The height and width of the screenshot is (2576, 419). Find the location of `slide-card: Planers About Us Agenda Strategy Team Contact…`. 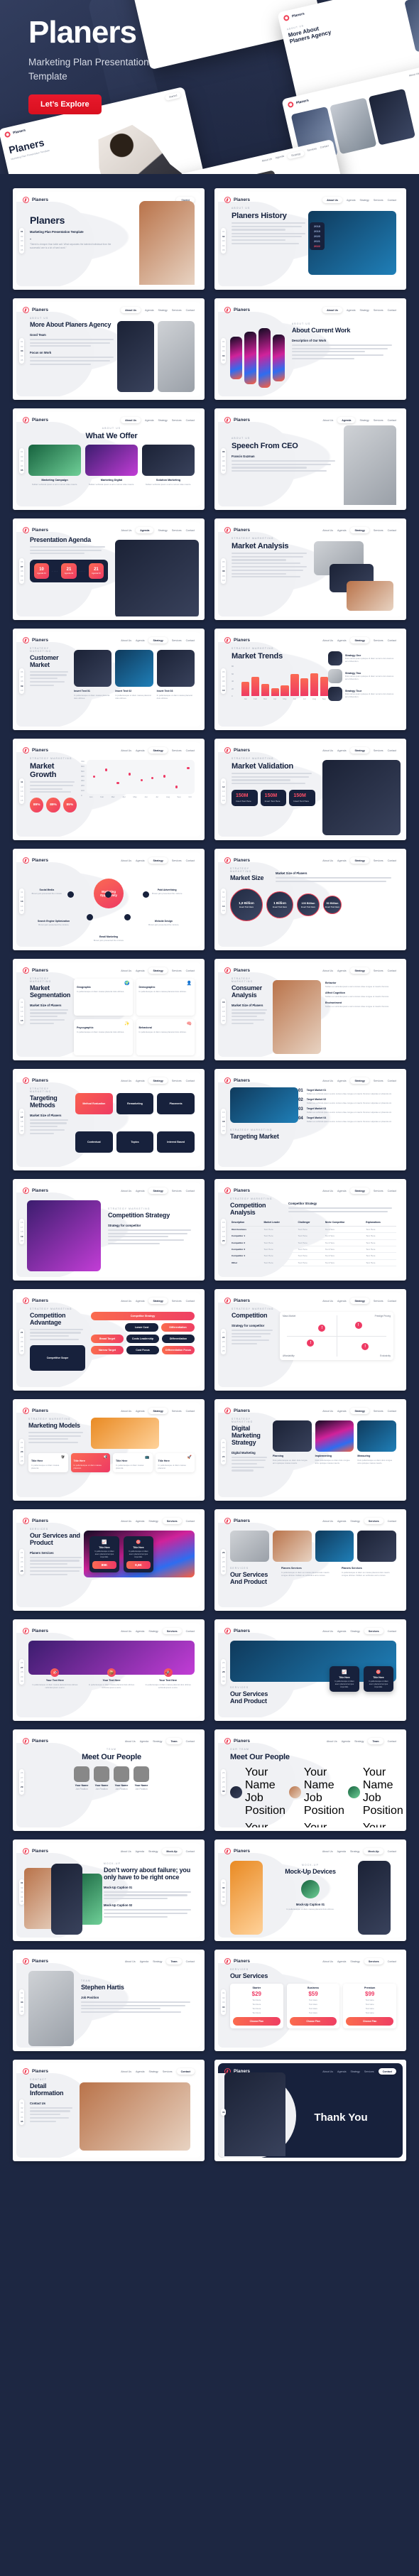

slide-card: Planers About Us Agenda Strategy Team Contact… is located at coordinates (109, 1780).